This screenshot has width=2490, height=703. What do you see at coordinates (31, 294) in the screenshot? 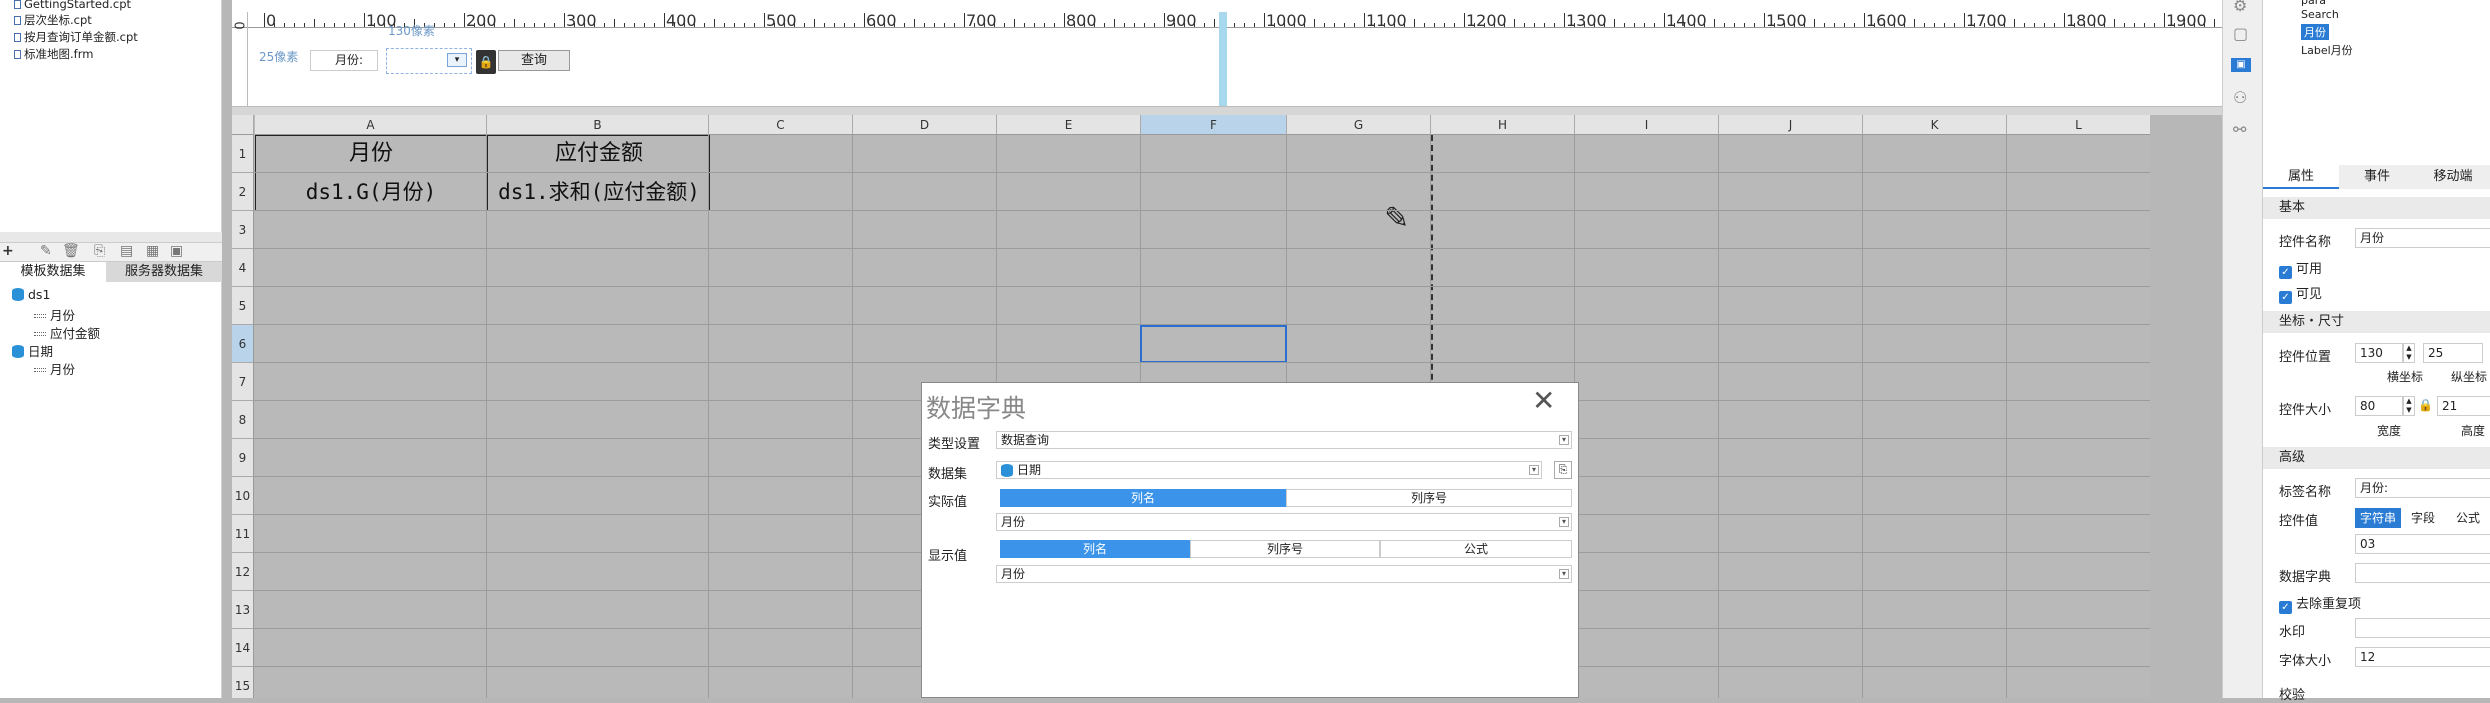
I see `dataset-ds1: ds1` at bounding box center [31, 294].